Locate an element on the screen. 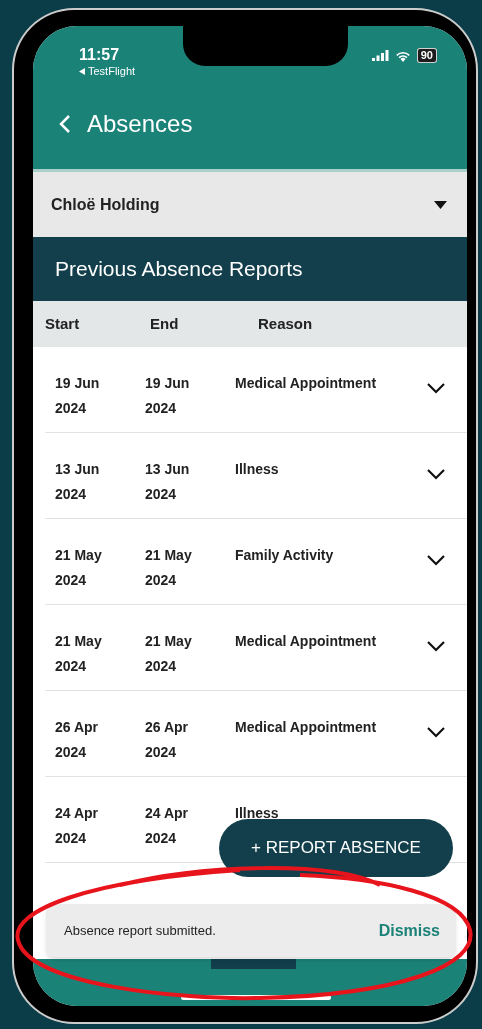 The image size is (482, 1029). table-cell-text: Family Activity is located at coordinates (285, 555).